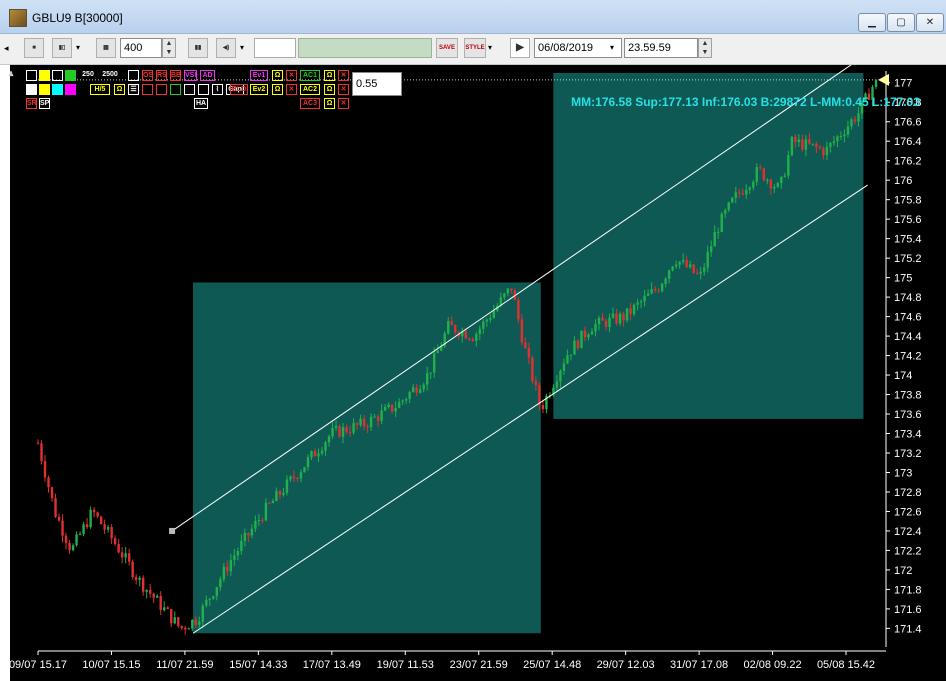 The image size is (946, 681). I want to click on ev1-settings-icon: Ω, so click(277, 75).